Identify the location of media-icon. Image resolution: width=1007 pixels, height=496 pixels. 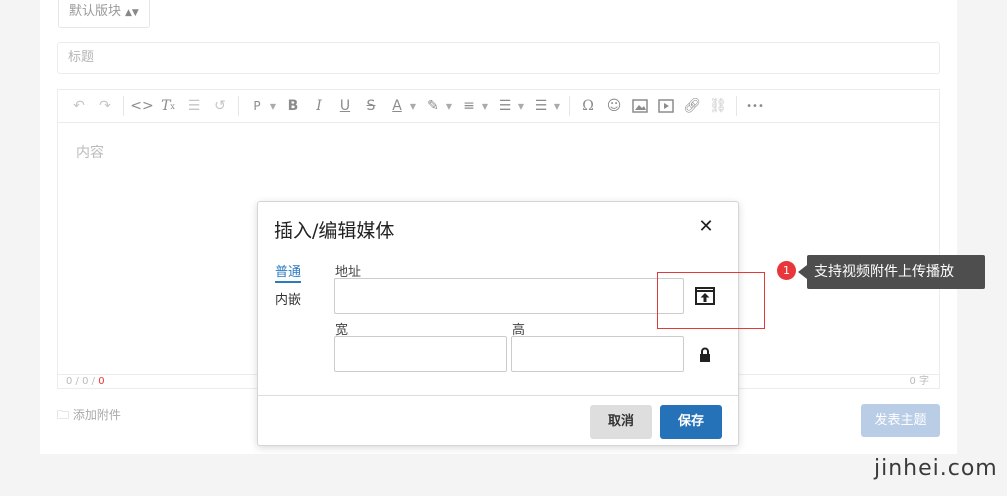
(666, 106).